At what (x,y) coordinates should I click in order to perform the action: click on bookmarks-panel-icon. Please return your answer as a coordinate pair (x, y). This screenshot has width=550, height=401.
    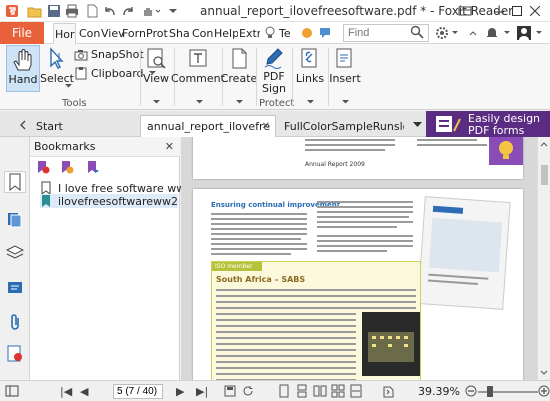
    Looking at the image, I should click on (15, 182).